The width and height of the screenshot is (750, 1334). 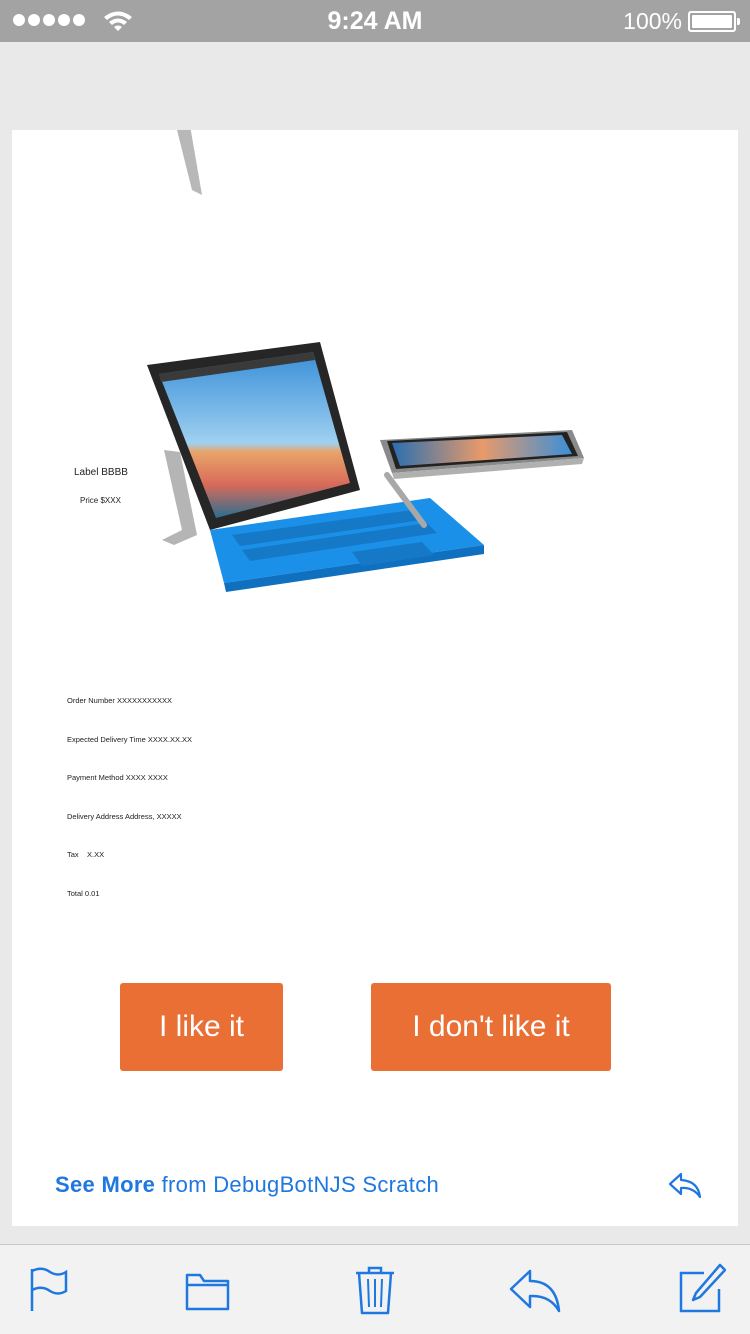 I want to click on trash-icon, so click(x=375, y=1289).